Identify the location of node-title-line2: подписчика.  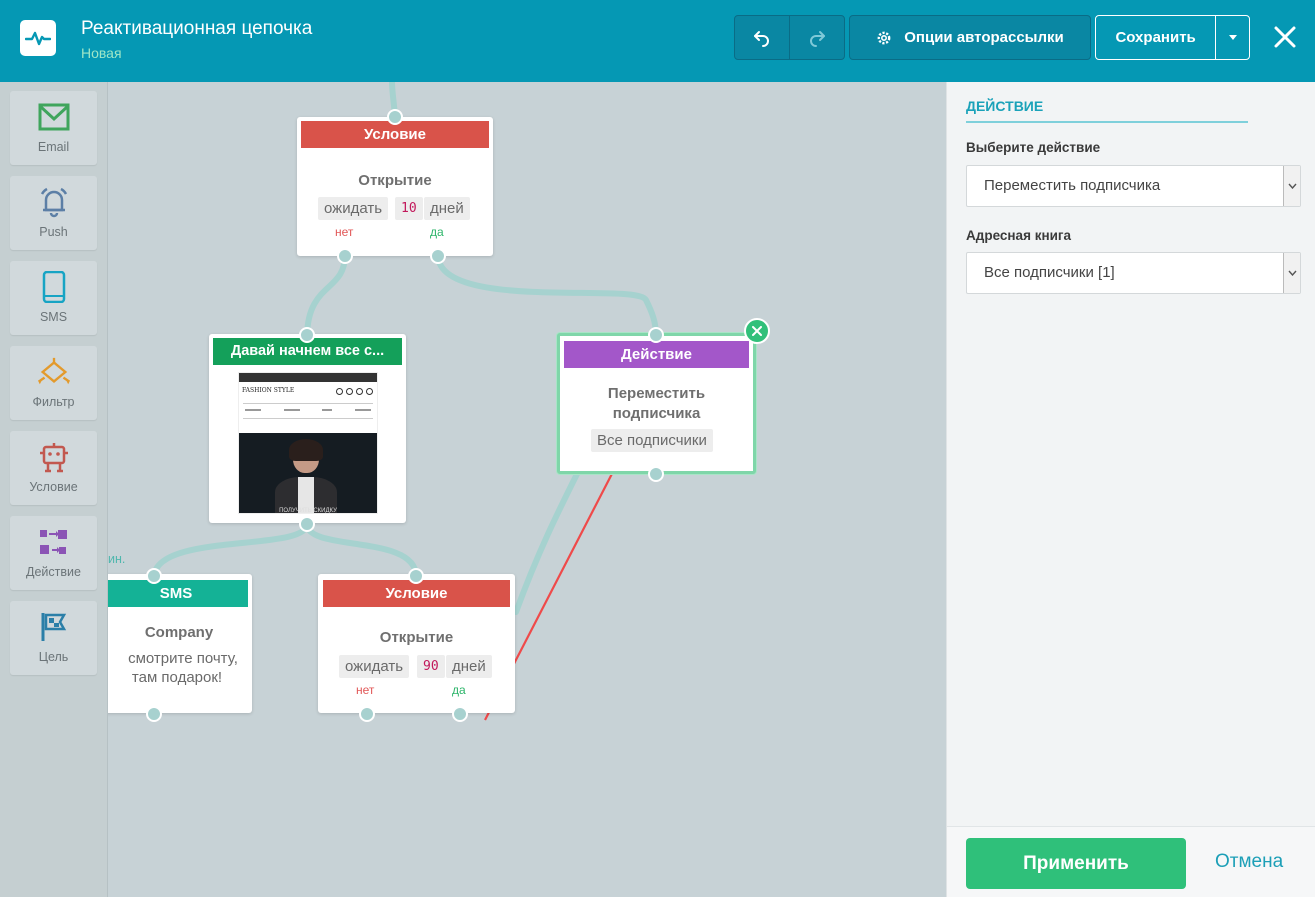
(656, 413).